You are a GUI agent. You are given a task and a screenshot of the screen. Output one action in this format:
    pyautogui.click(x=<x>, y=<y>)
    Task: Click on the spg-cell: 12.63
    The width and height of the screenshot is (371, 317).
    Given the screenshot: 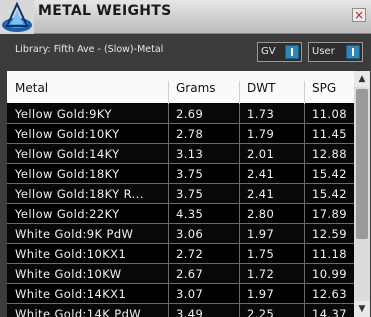 What is the action you would take?
    pyautogui.click(x=329, y=294)
    